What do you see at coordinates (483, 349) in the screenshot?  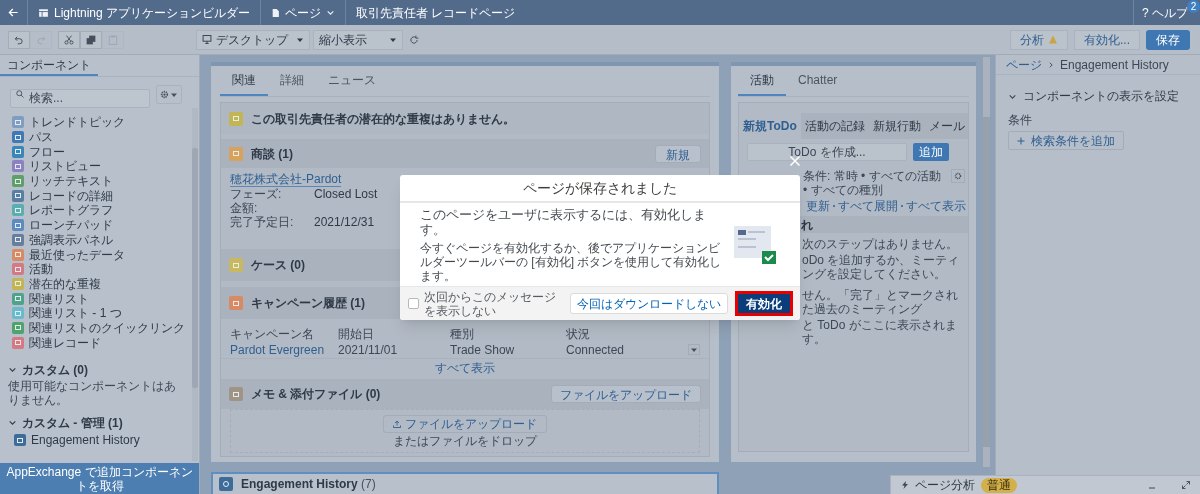 I see `table-cell-text: Trade Show` at bounding box center [483, 349].